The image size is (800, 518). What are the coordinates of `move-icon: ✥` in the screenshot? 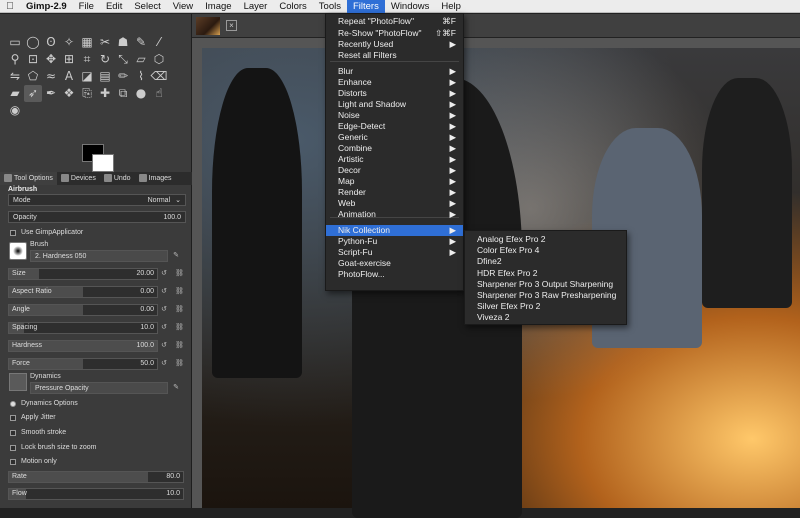 It's located at (51, 59).